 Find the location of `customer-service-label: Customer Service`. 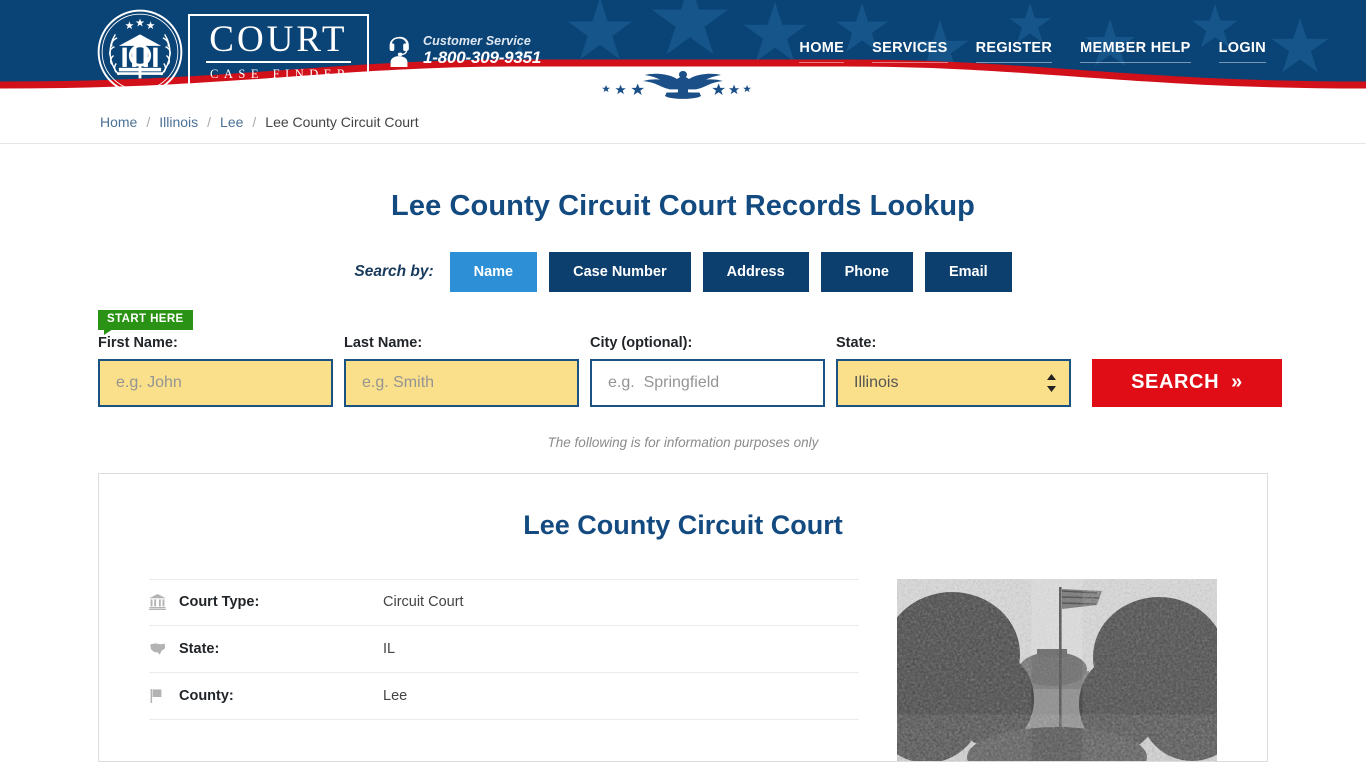

customer-service-label: Customer Service is located at coordinates (477, 41).